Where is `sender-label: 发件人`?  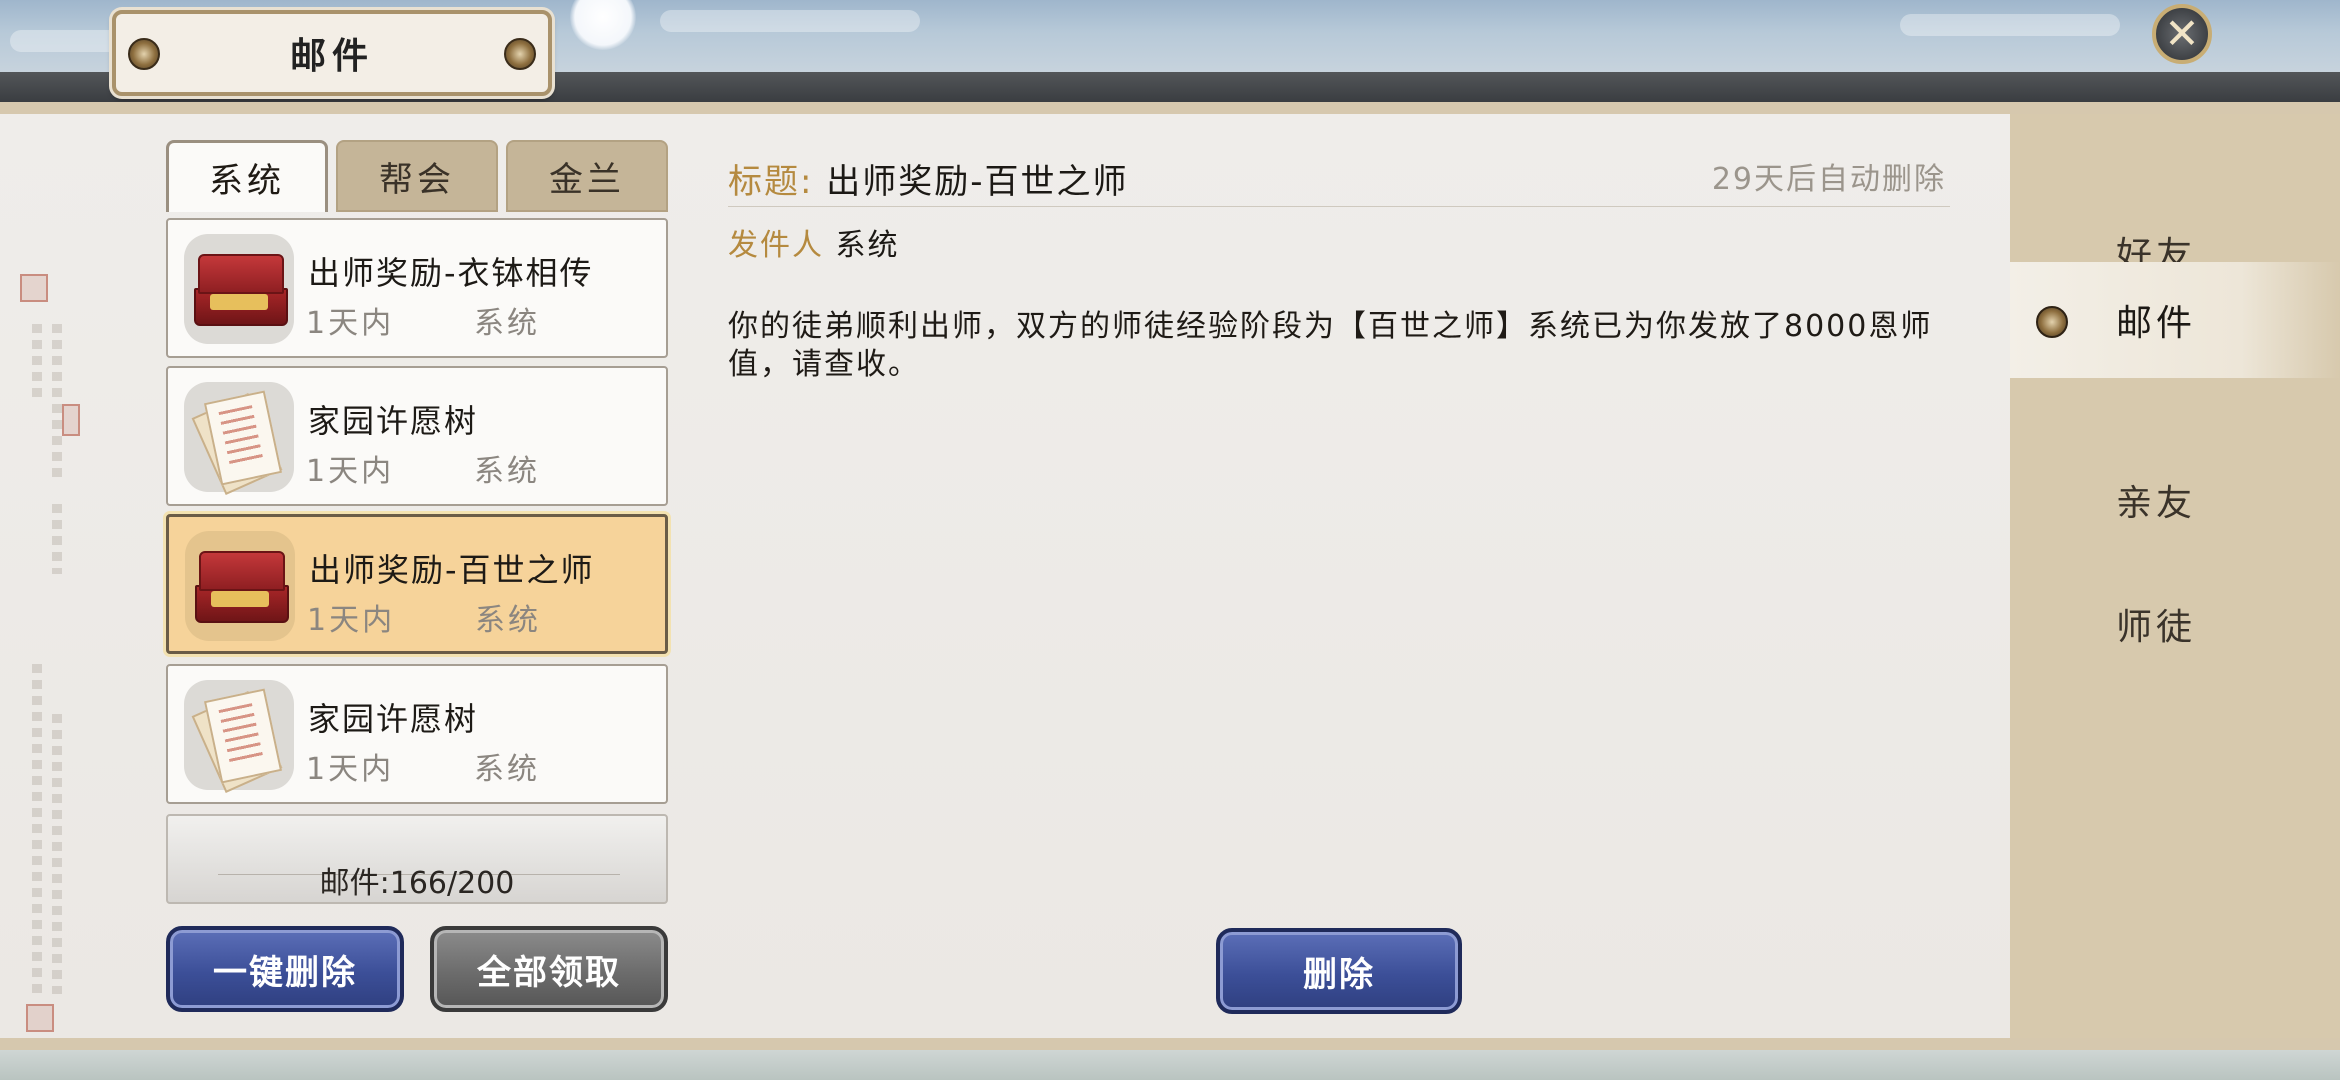
sender-label: 发件人 is located at coordinates (776, 245).